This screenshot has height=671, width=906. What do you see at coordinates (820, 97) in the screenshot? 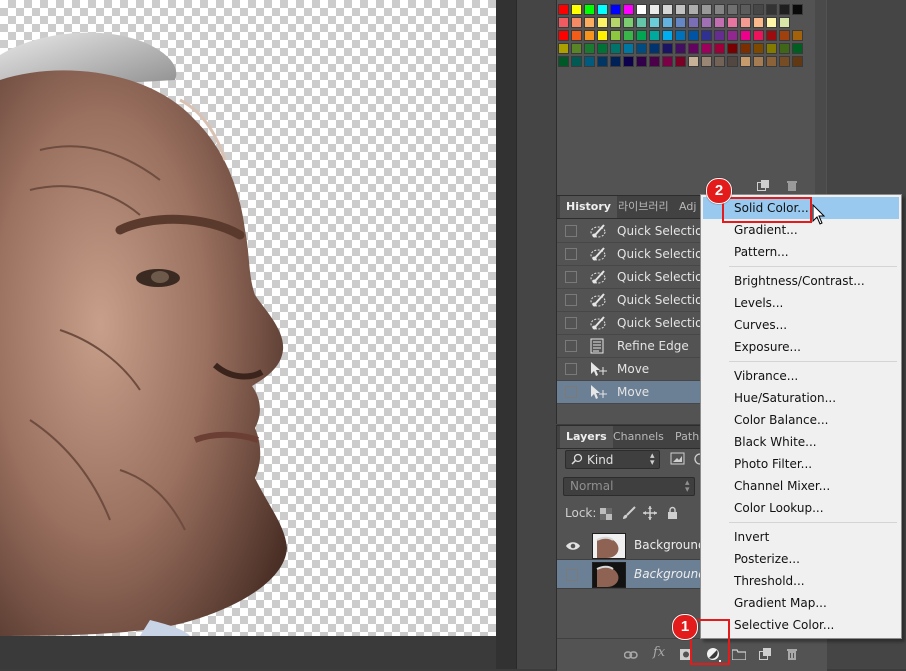
I see `swatches-scrollbar` at bounding box center [820, 97].